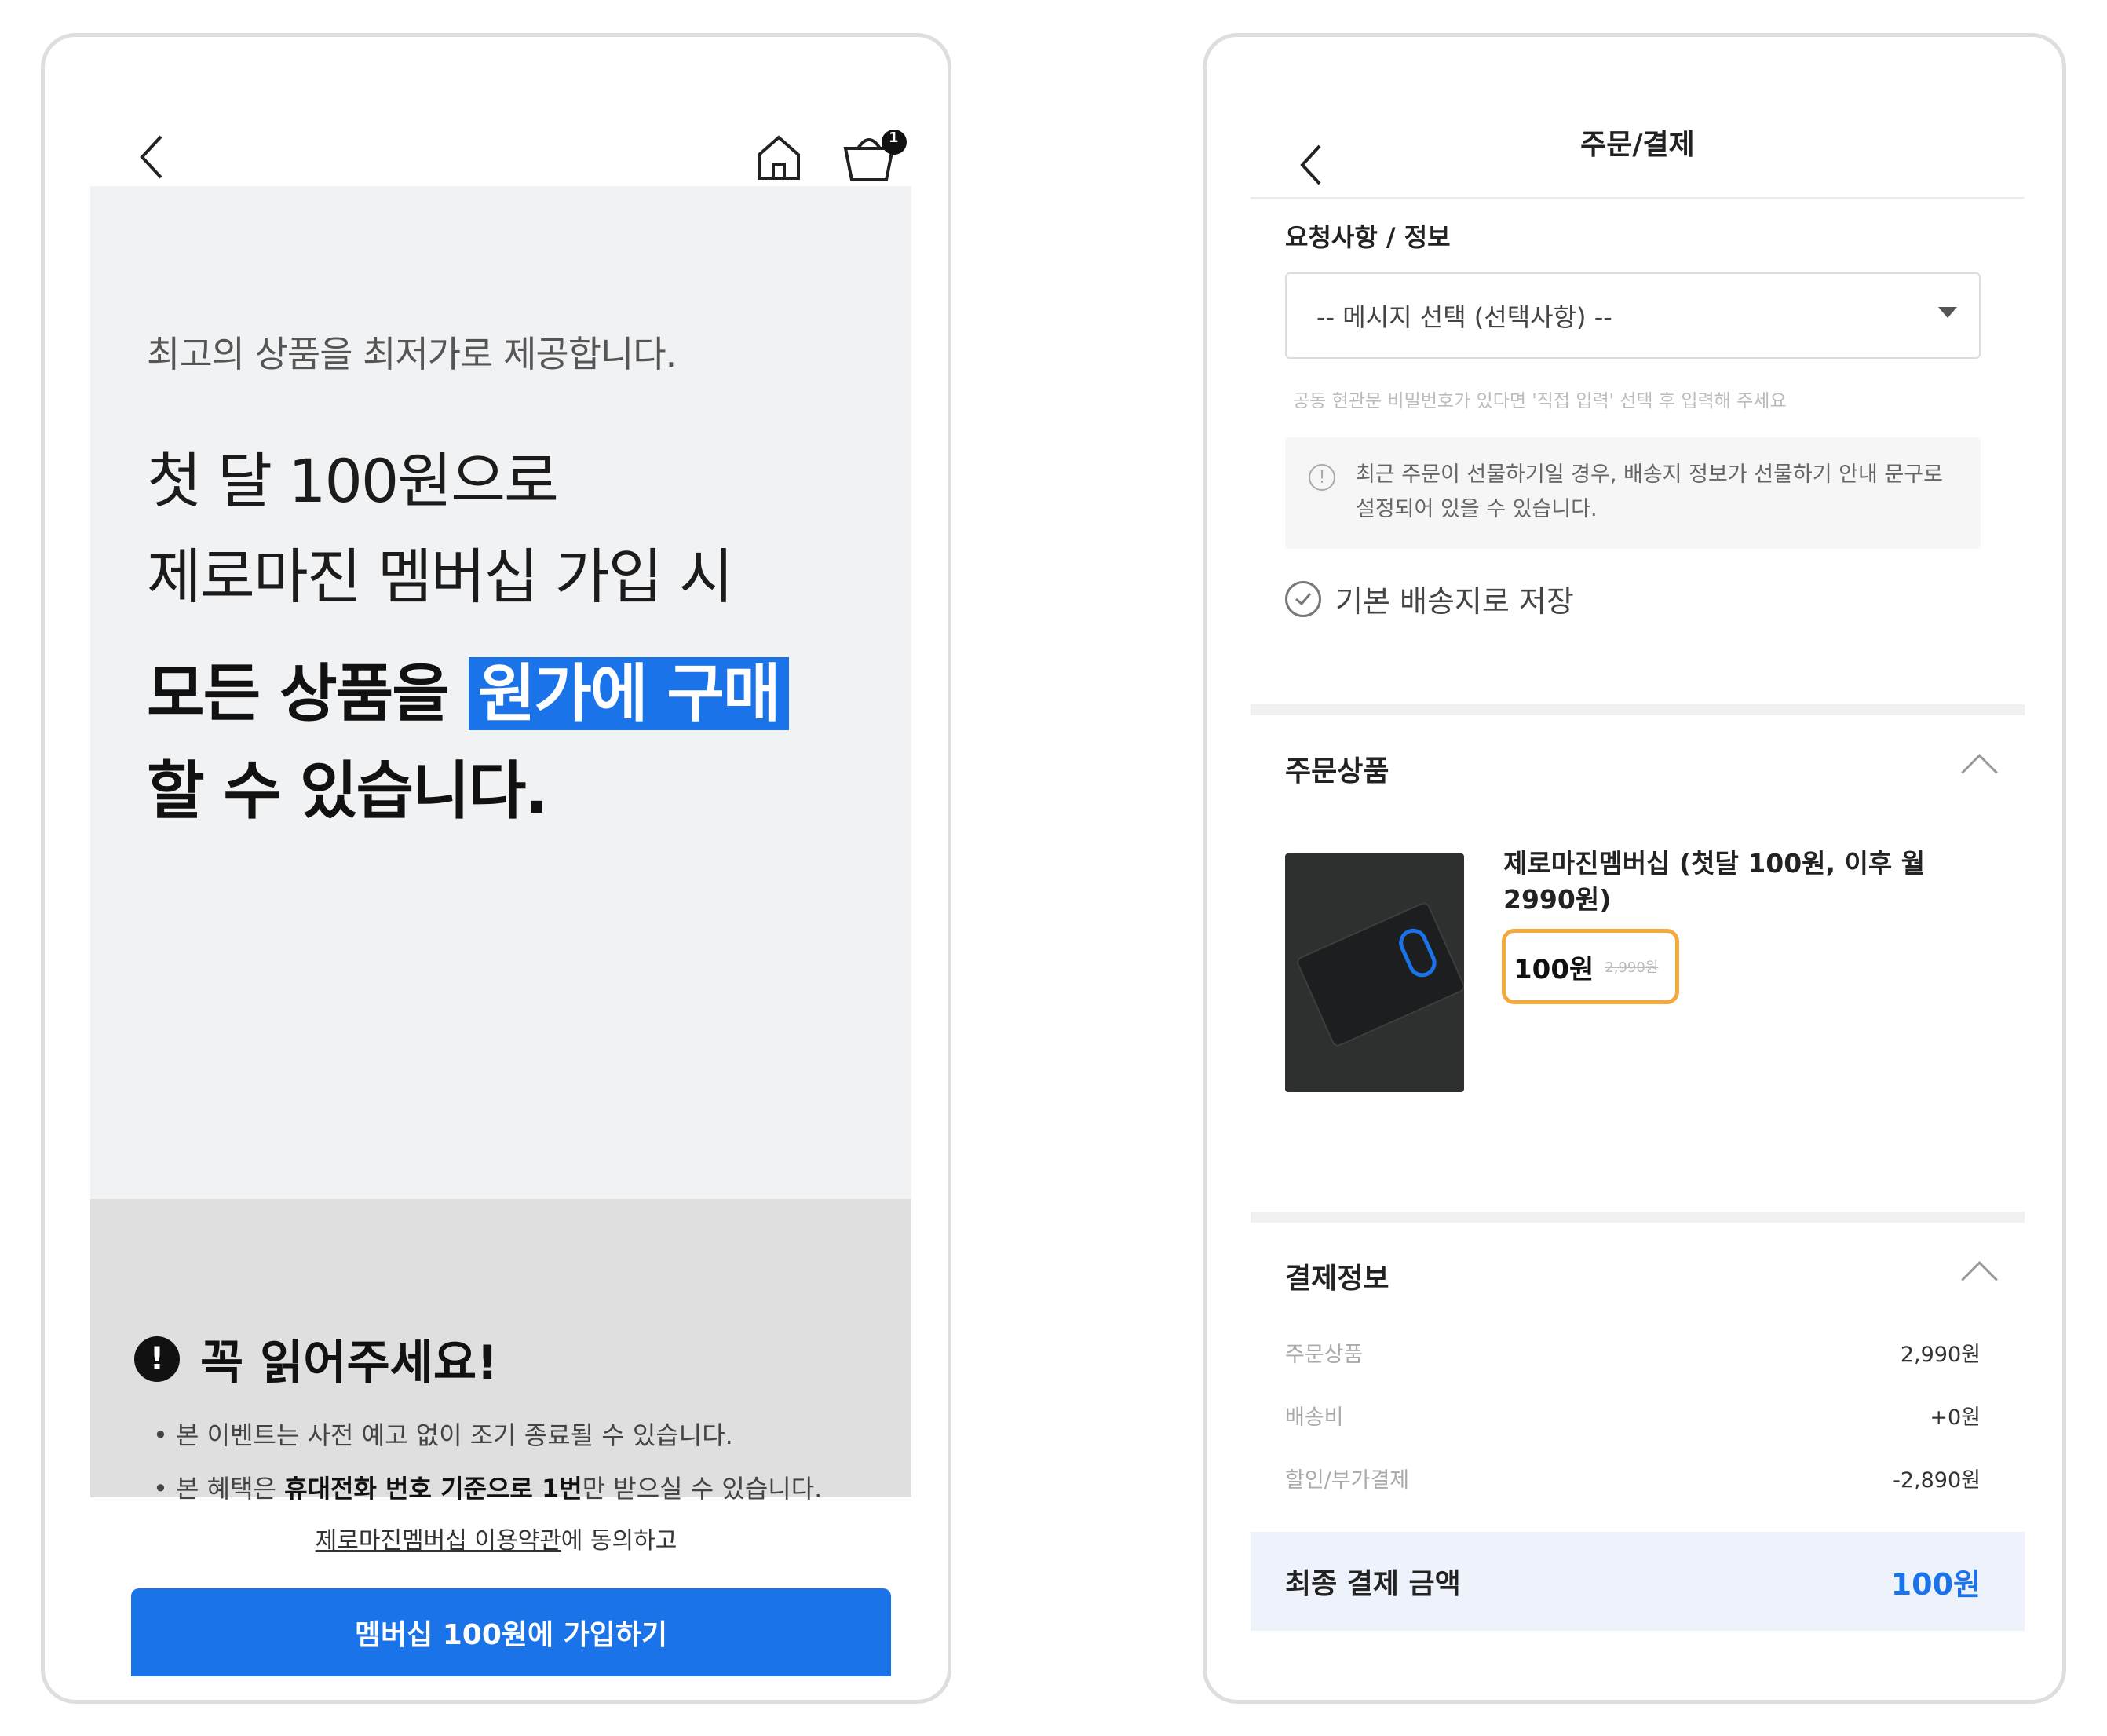 Image resolution: width=2107 pixels, height=1736 pixels. I want to click on bullet-2-bold: 휴대전화 번호 기준으로 1번, so click(433, 1489).